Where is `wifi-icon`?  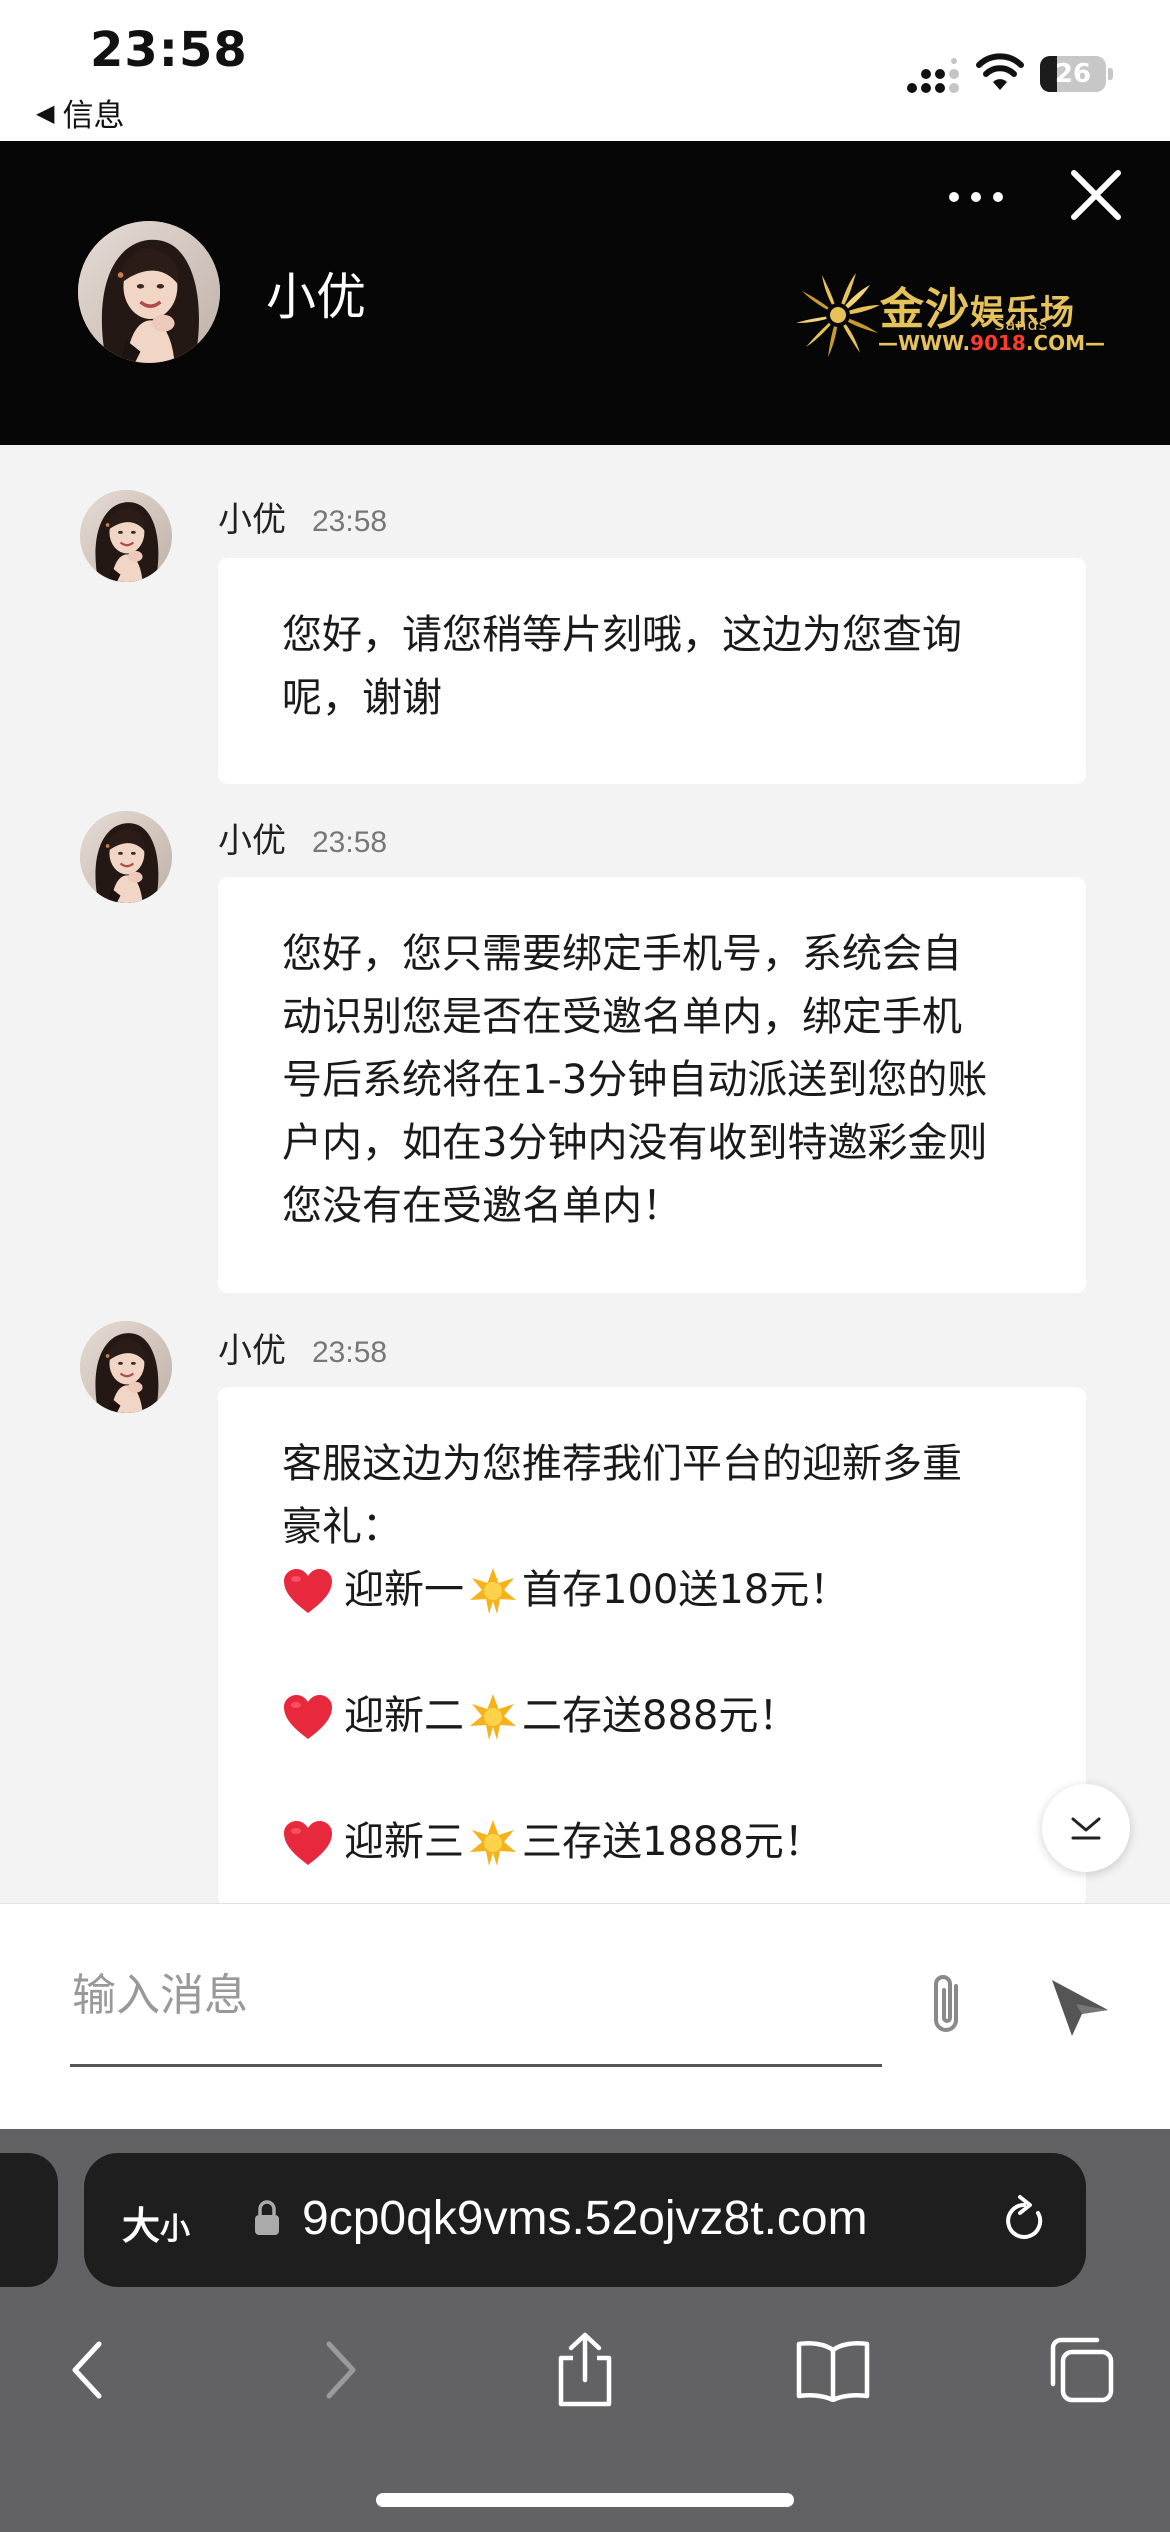 wifi-icon is located at coordinates (1000, 71).